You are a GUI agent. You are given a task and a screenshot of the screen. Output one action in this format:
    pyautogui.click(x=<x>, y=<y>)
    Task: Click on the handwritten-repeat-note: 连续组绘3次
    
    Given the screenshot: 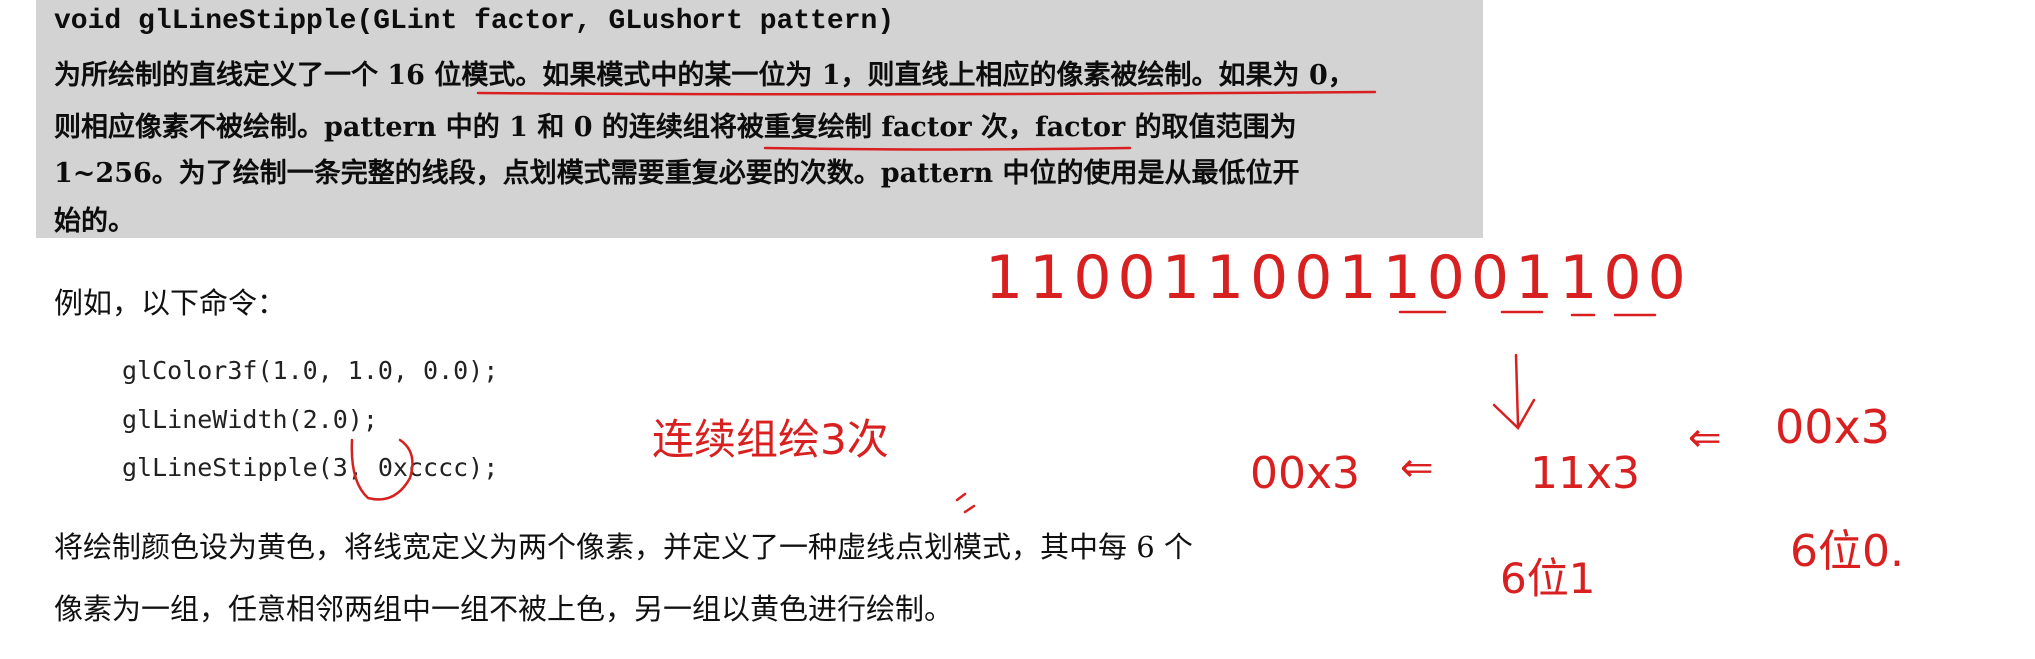 What is the action you would take?
    pyautogui.click(x=770, y=439)
    